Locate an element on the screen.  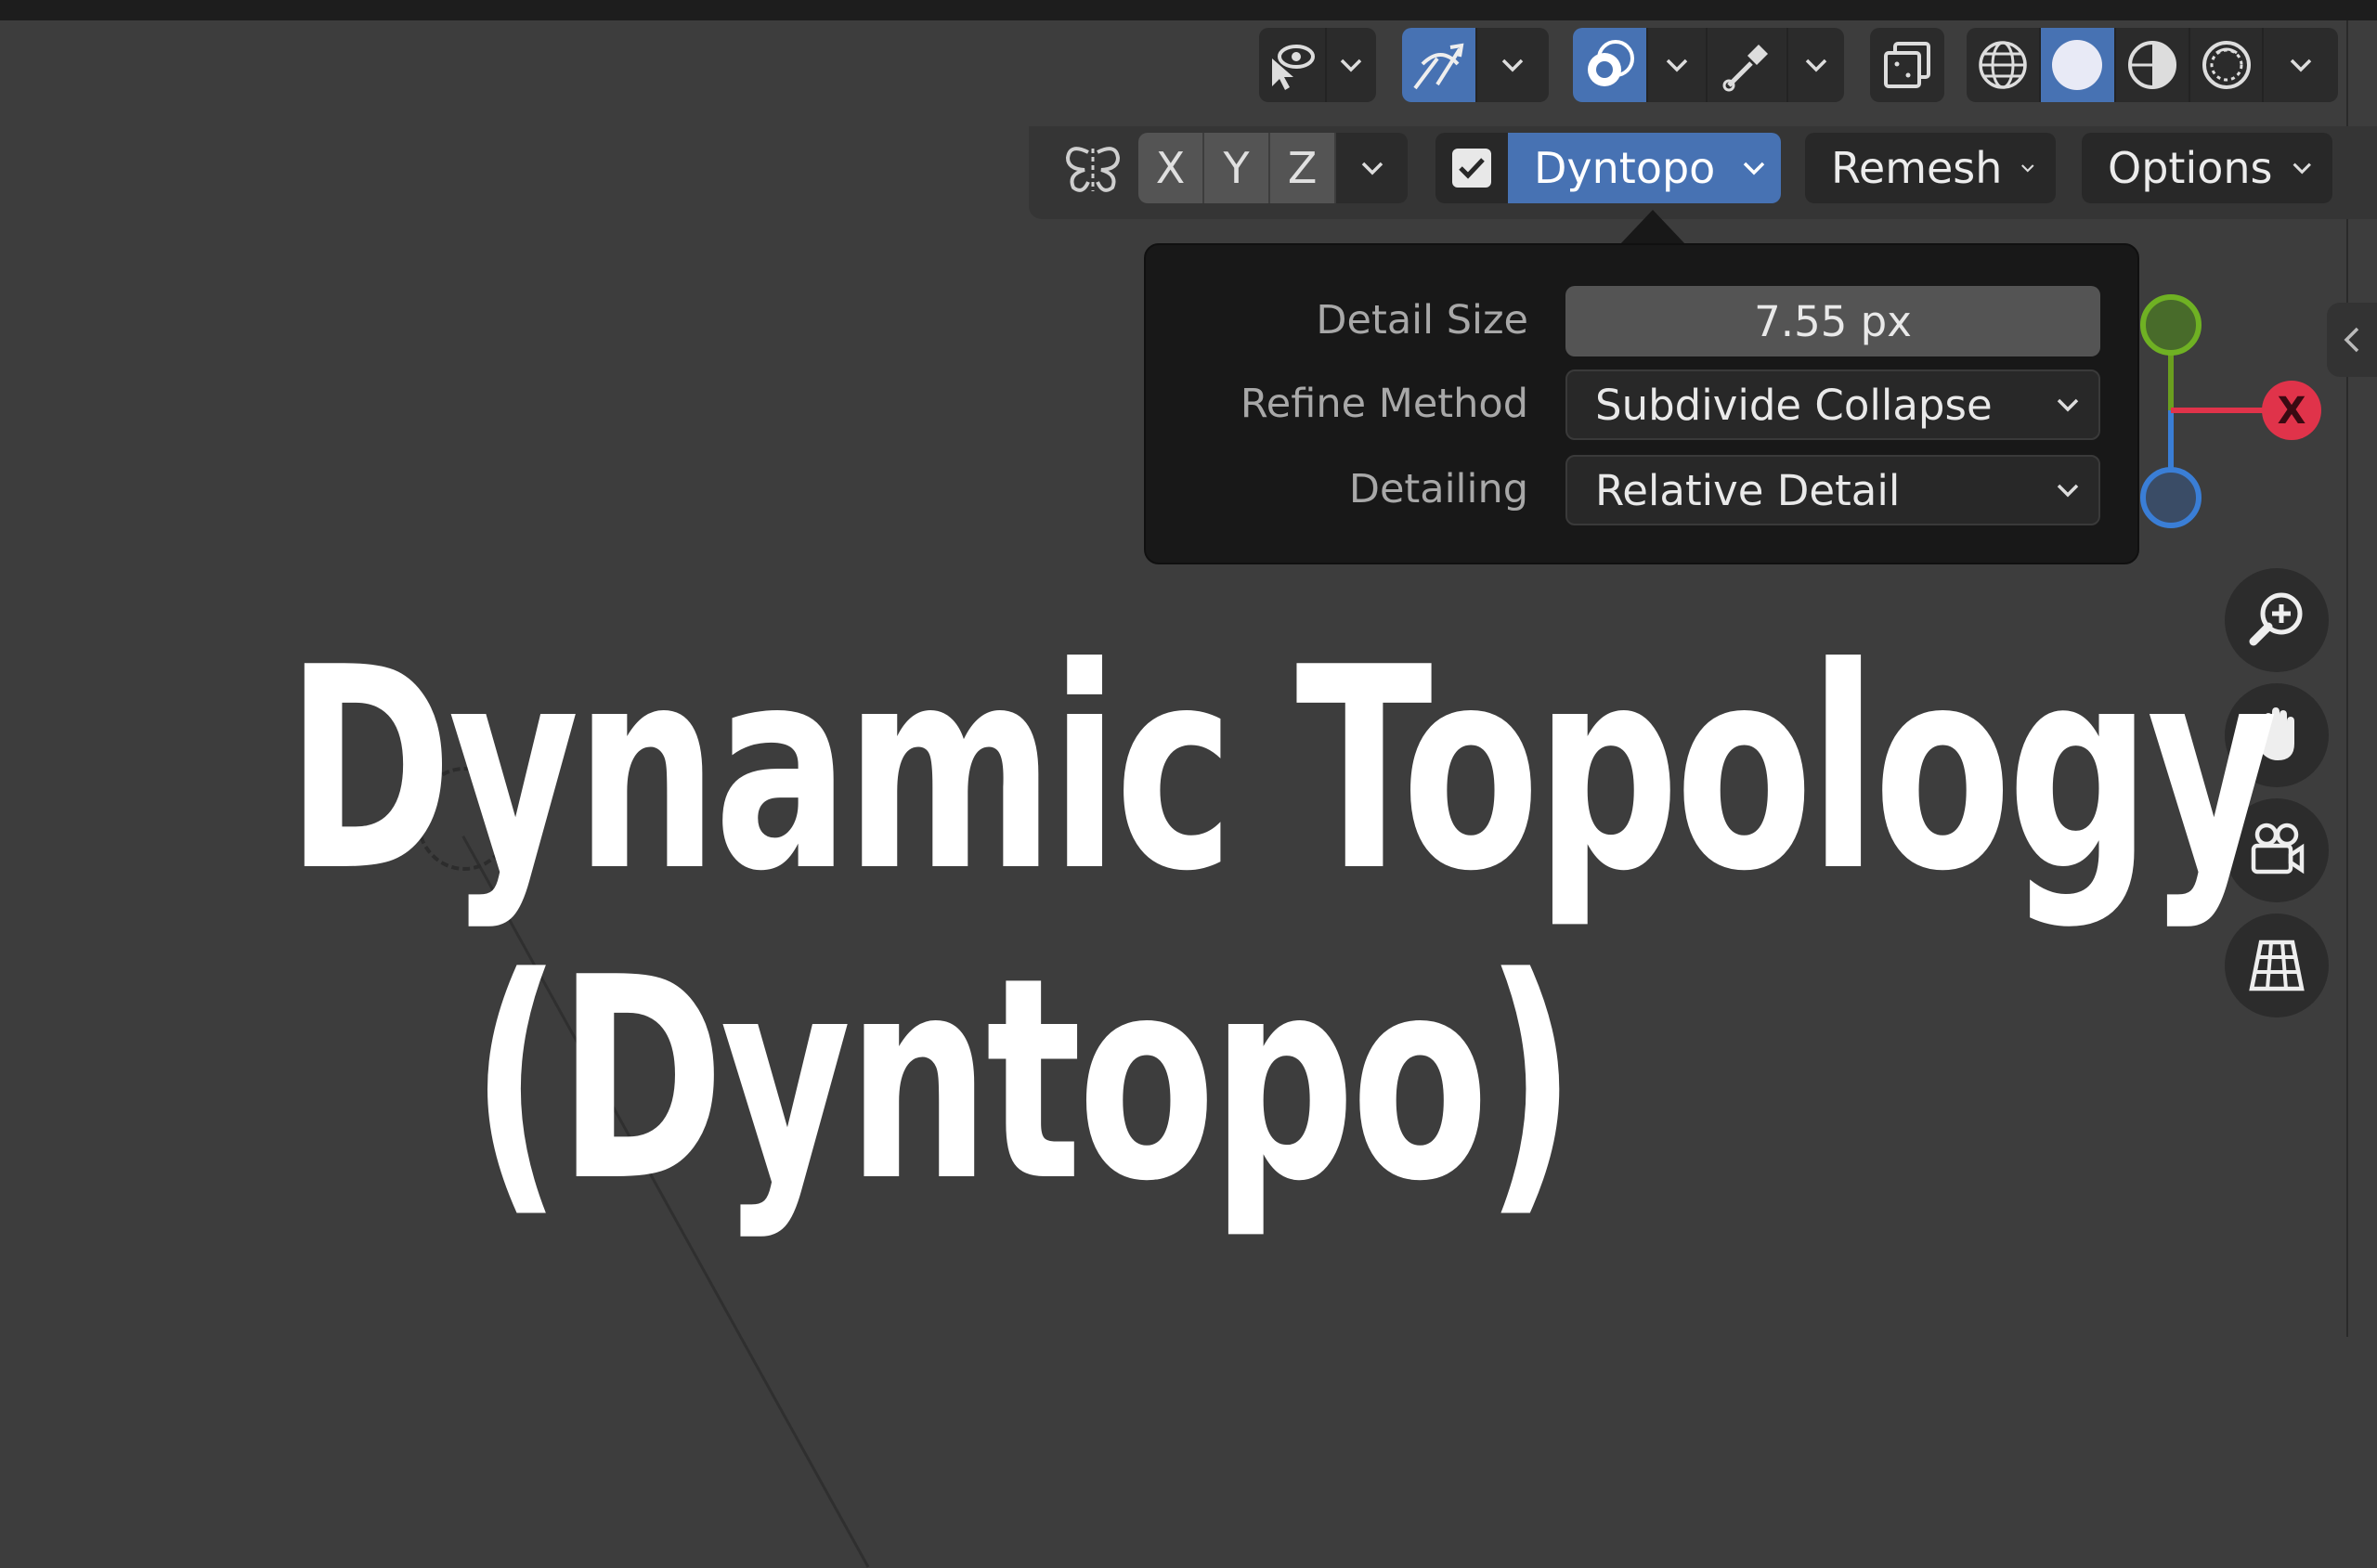
options-label: Options is located at coordinates (2190, 168).